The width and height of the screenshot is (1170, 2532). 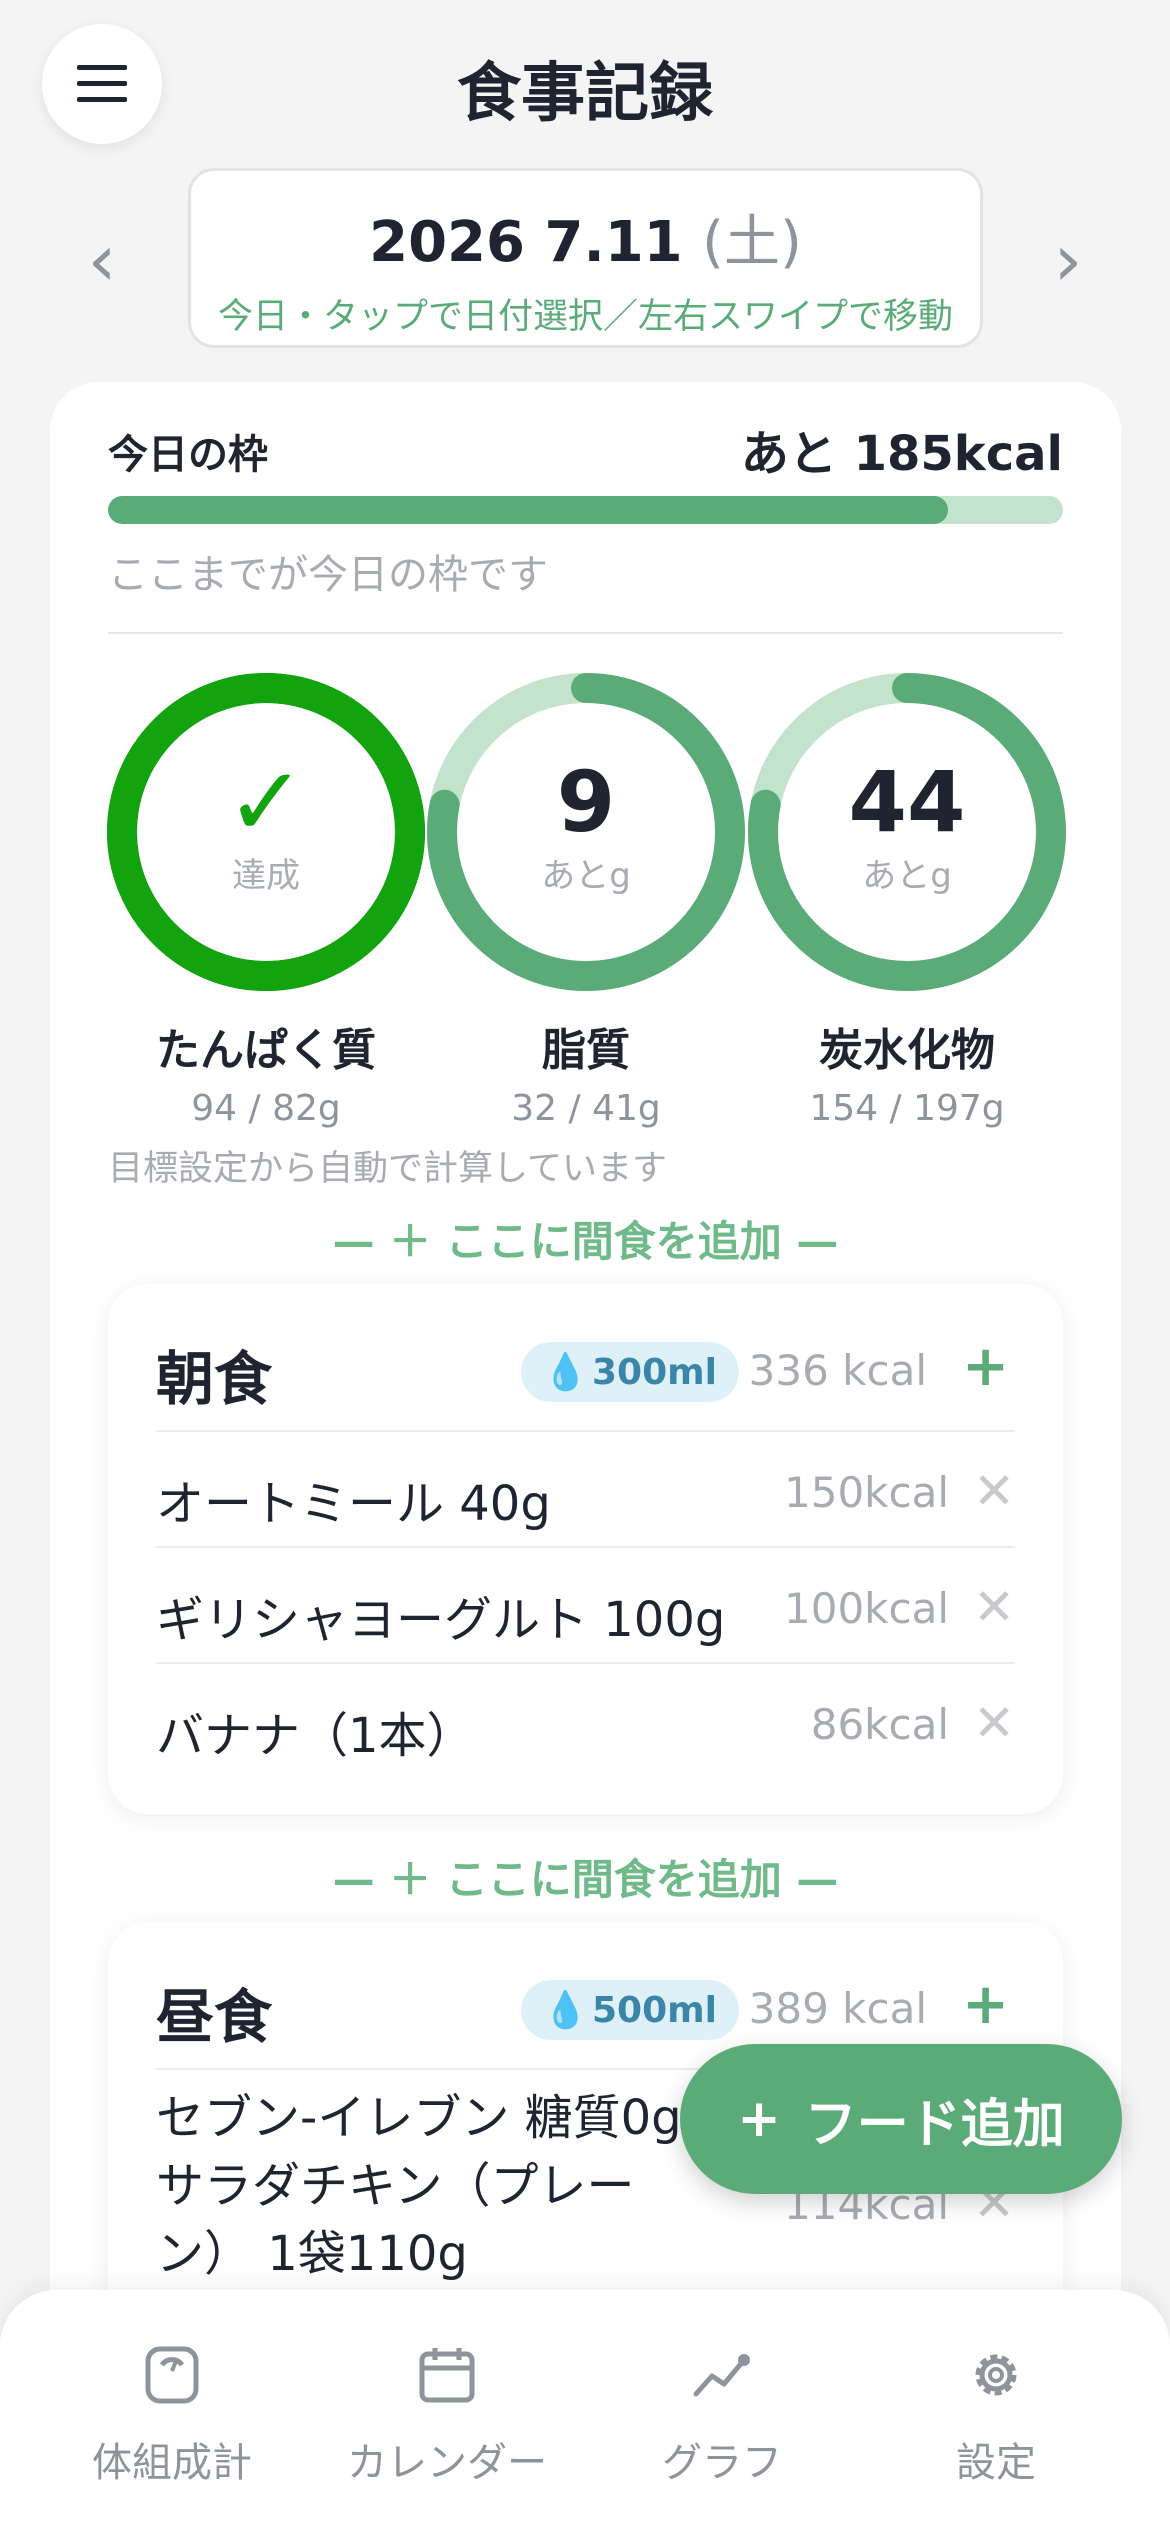 I want to click on next-day-button: ›, so click(x=1068, y=260).